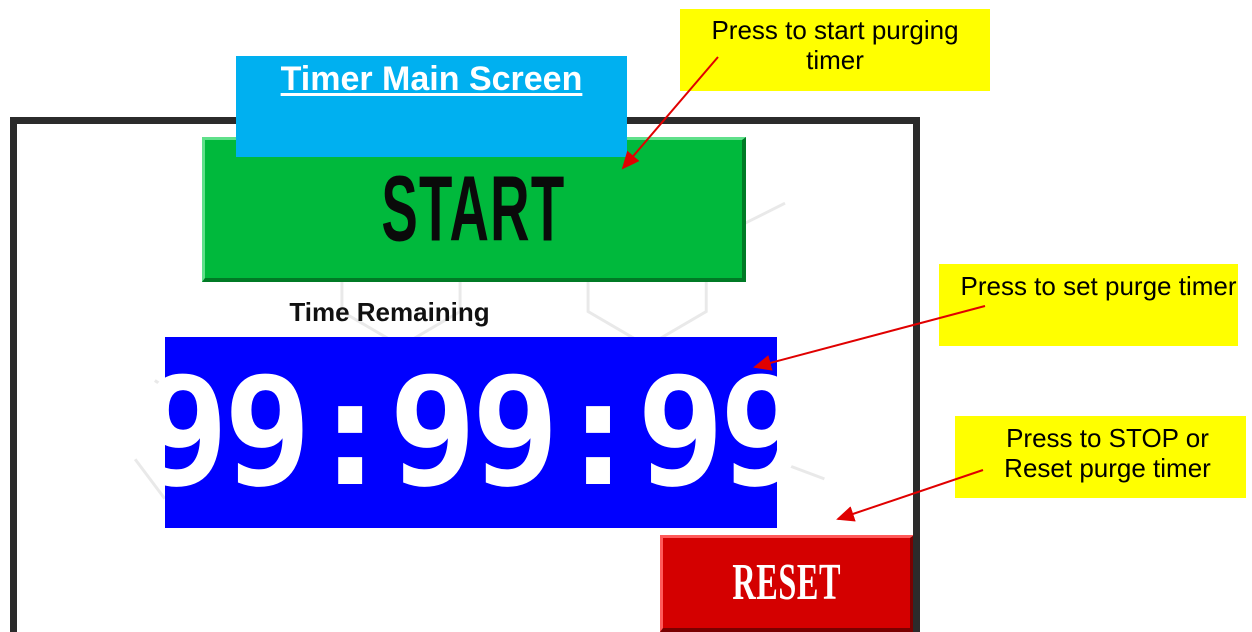 Image resolution: width=1252 pixels, height=632 pixels. What do you see at coordinates (431, 106) in the screenshot?
I see `title-banner: Timer Main Screen` at bounding box center [431, 106].